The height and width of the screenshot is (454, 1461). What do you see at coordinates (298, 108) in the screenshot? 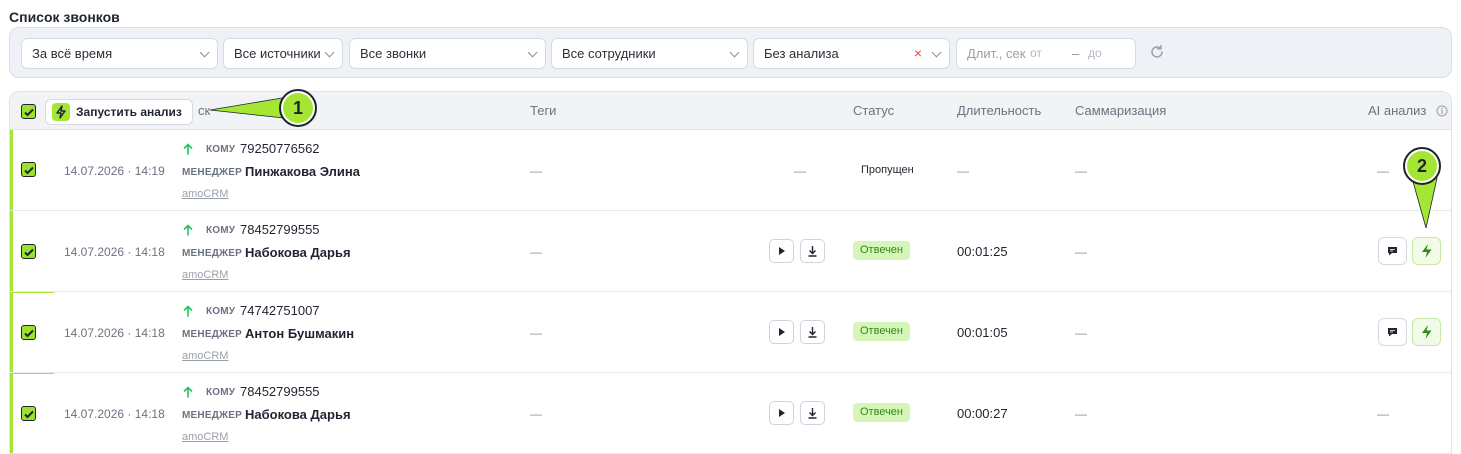
I see `callout-badge-1: 1` at bounding box center [298, 108].